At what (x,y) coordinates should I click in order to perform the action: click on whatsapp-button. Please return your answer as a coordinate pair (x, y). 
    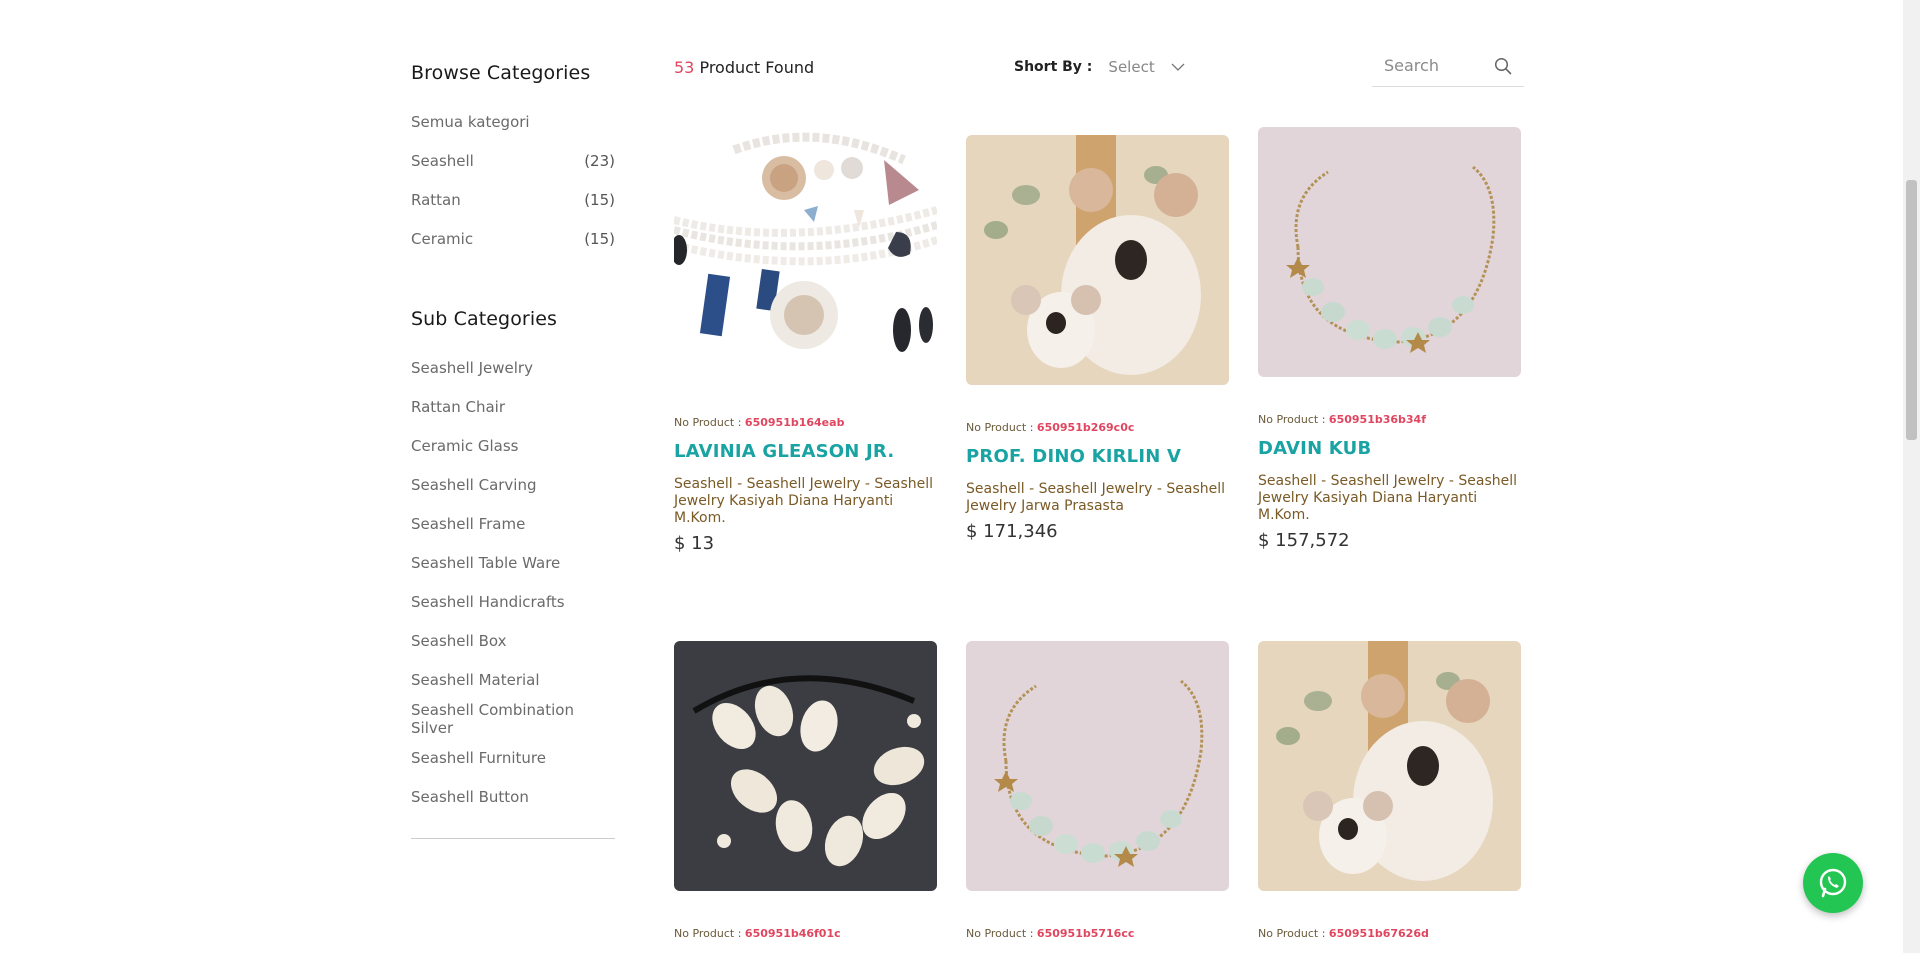
    Looking at the image, I should click on (1833, 883).